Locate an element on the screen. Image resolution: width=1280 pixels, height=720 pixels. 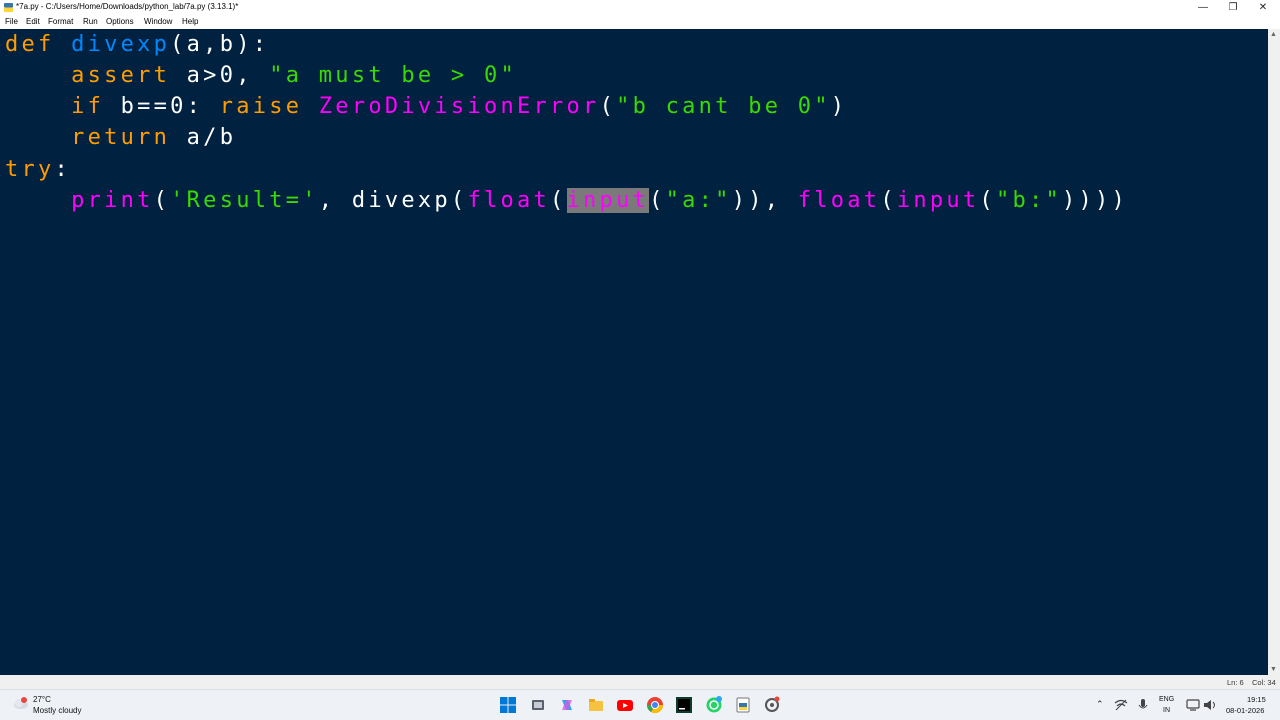
code-paren: )), is located at coordinates (764, 200).